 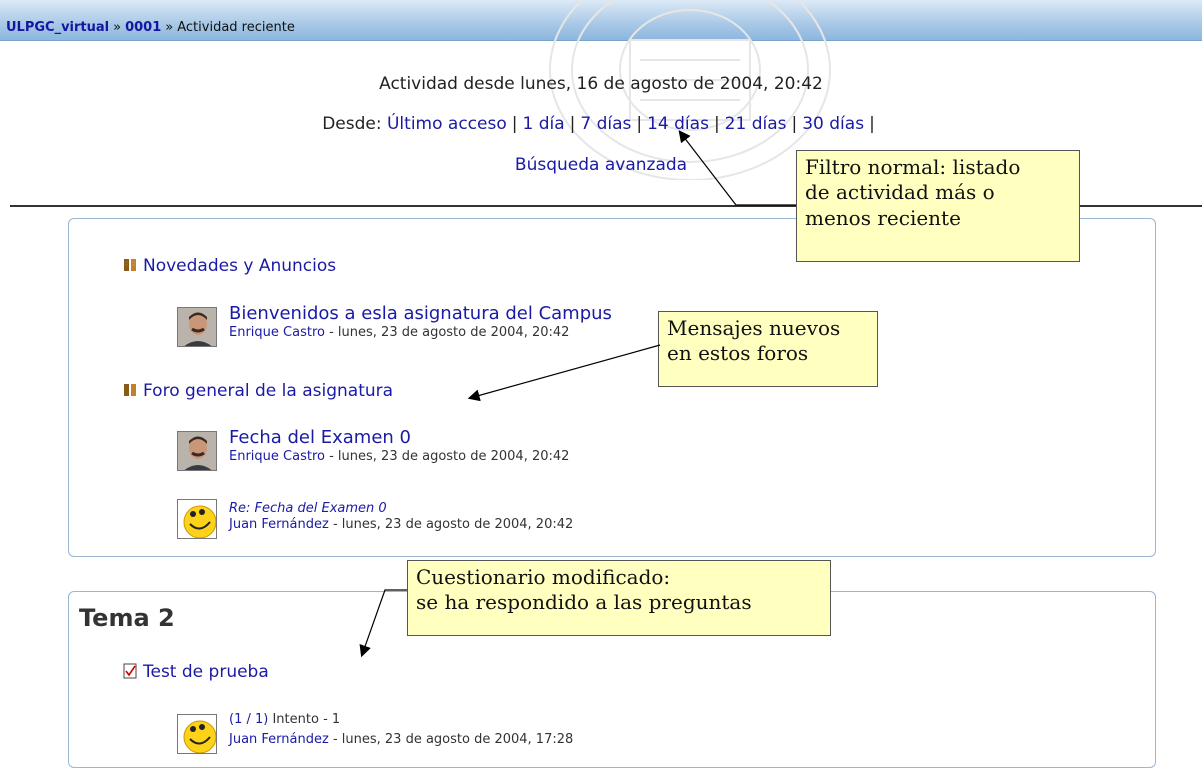 I want to click on filter-21-days-link: 21 días, so click(x=756, y=124).